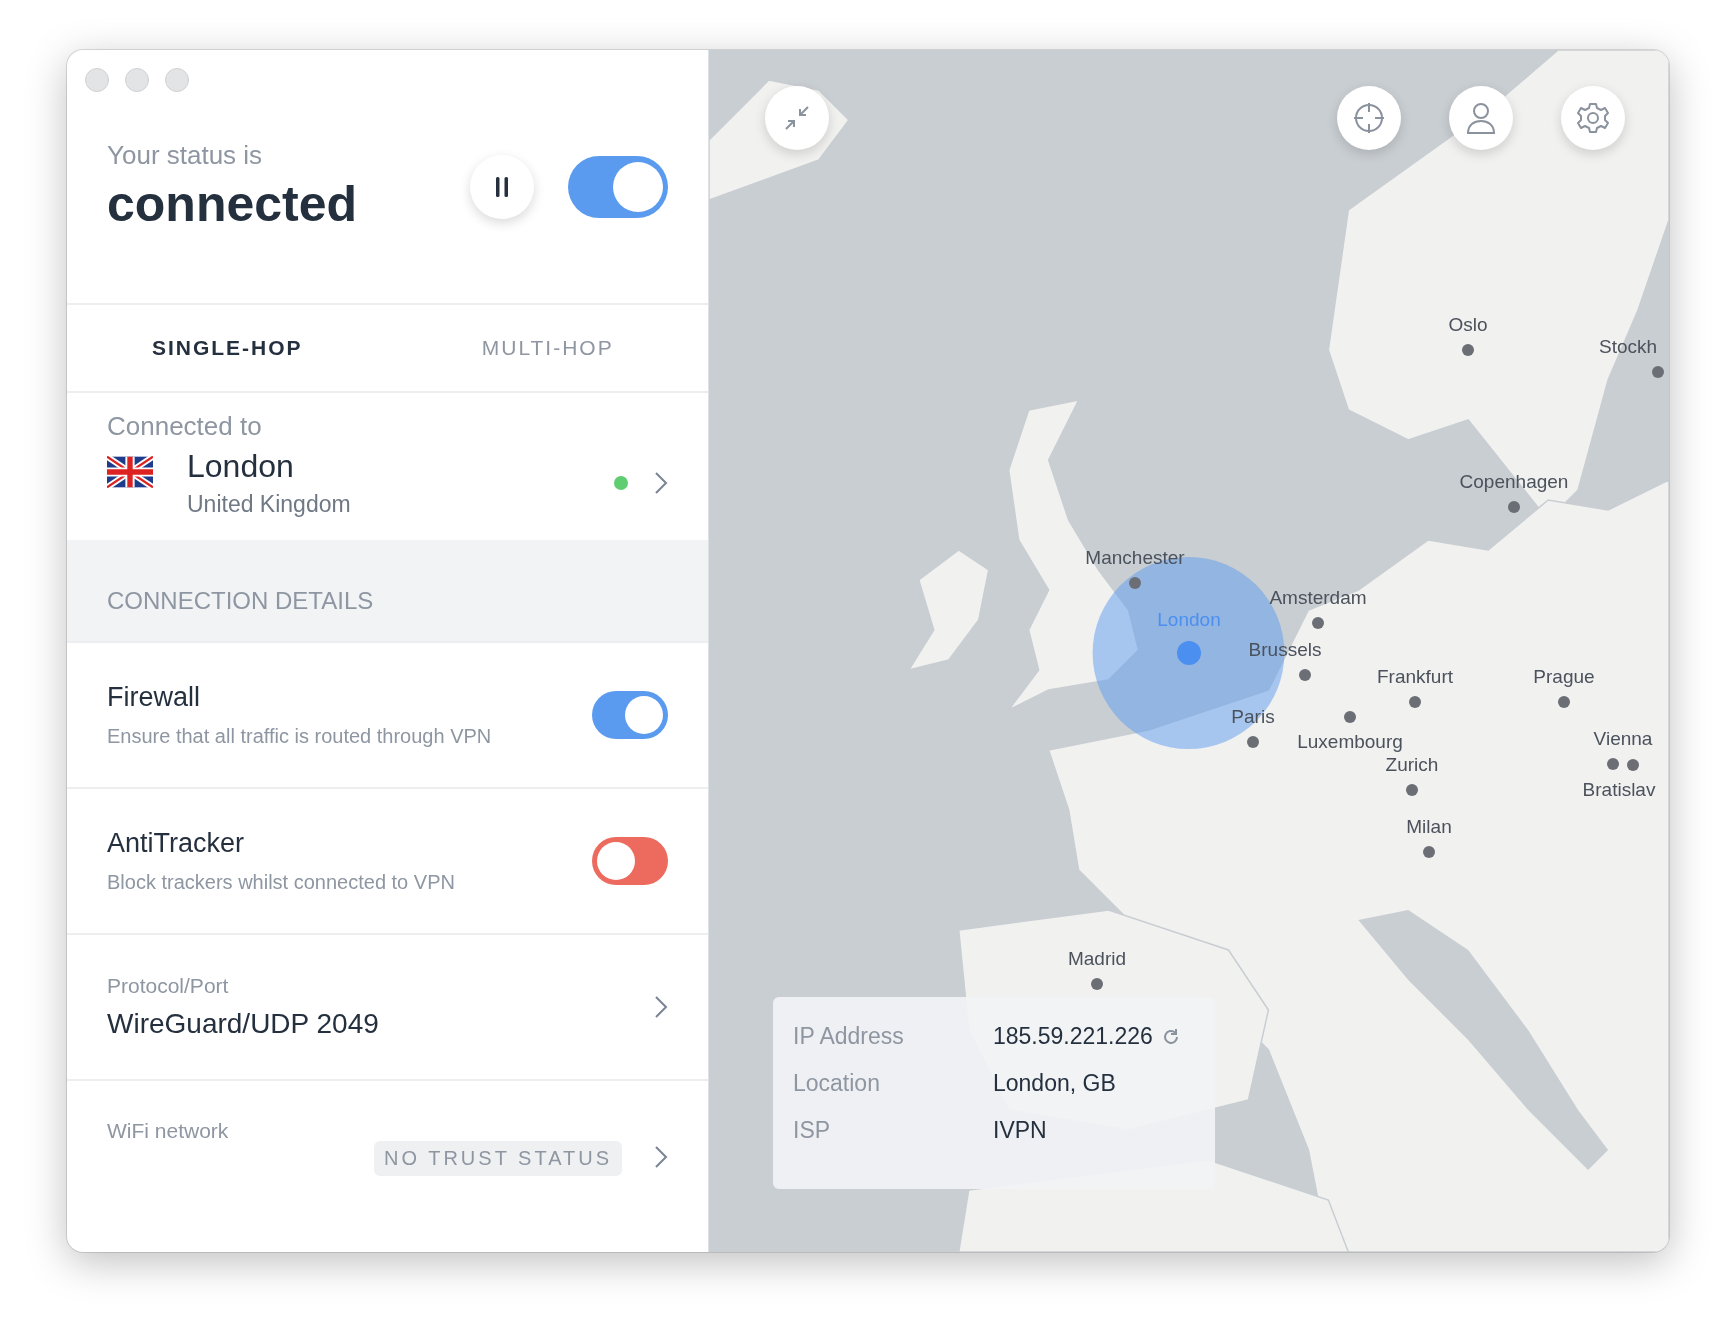 The width and height of the screenshot is (1736, 1336). Describe the element at coordinates (498, 1158) in the screenshot. I see `trust-status-badge: NO TRUST STATUS` at that location.